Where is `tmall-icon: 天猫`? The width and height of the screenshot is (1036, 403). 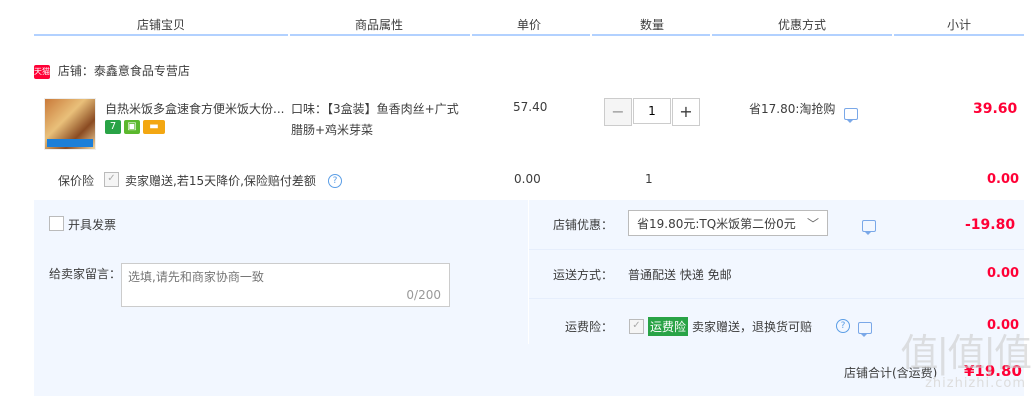 tmall-icon: 天猫 is located at coordinates (42, 71).